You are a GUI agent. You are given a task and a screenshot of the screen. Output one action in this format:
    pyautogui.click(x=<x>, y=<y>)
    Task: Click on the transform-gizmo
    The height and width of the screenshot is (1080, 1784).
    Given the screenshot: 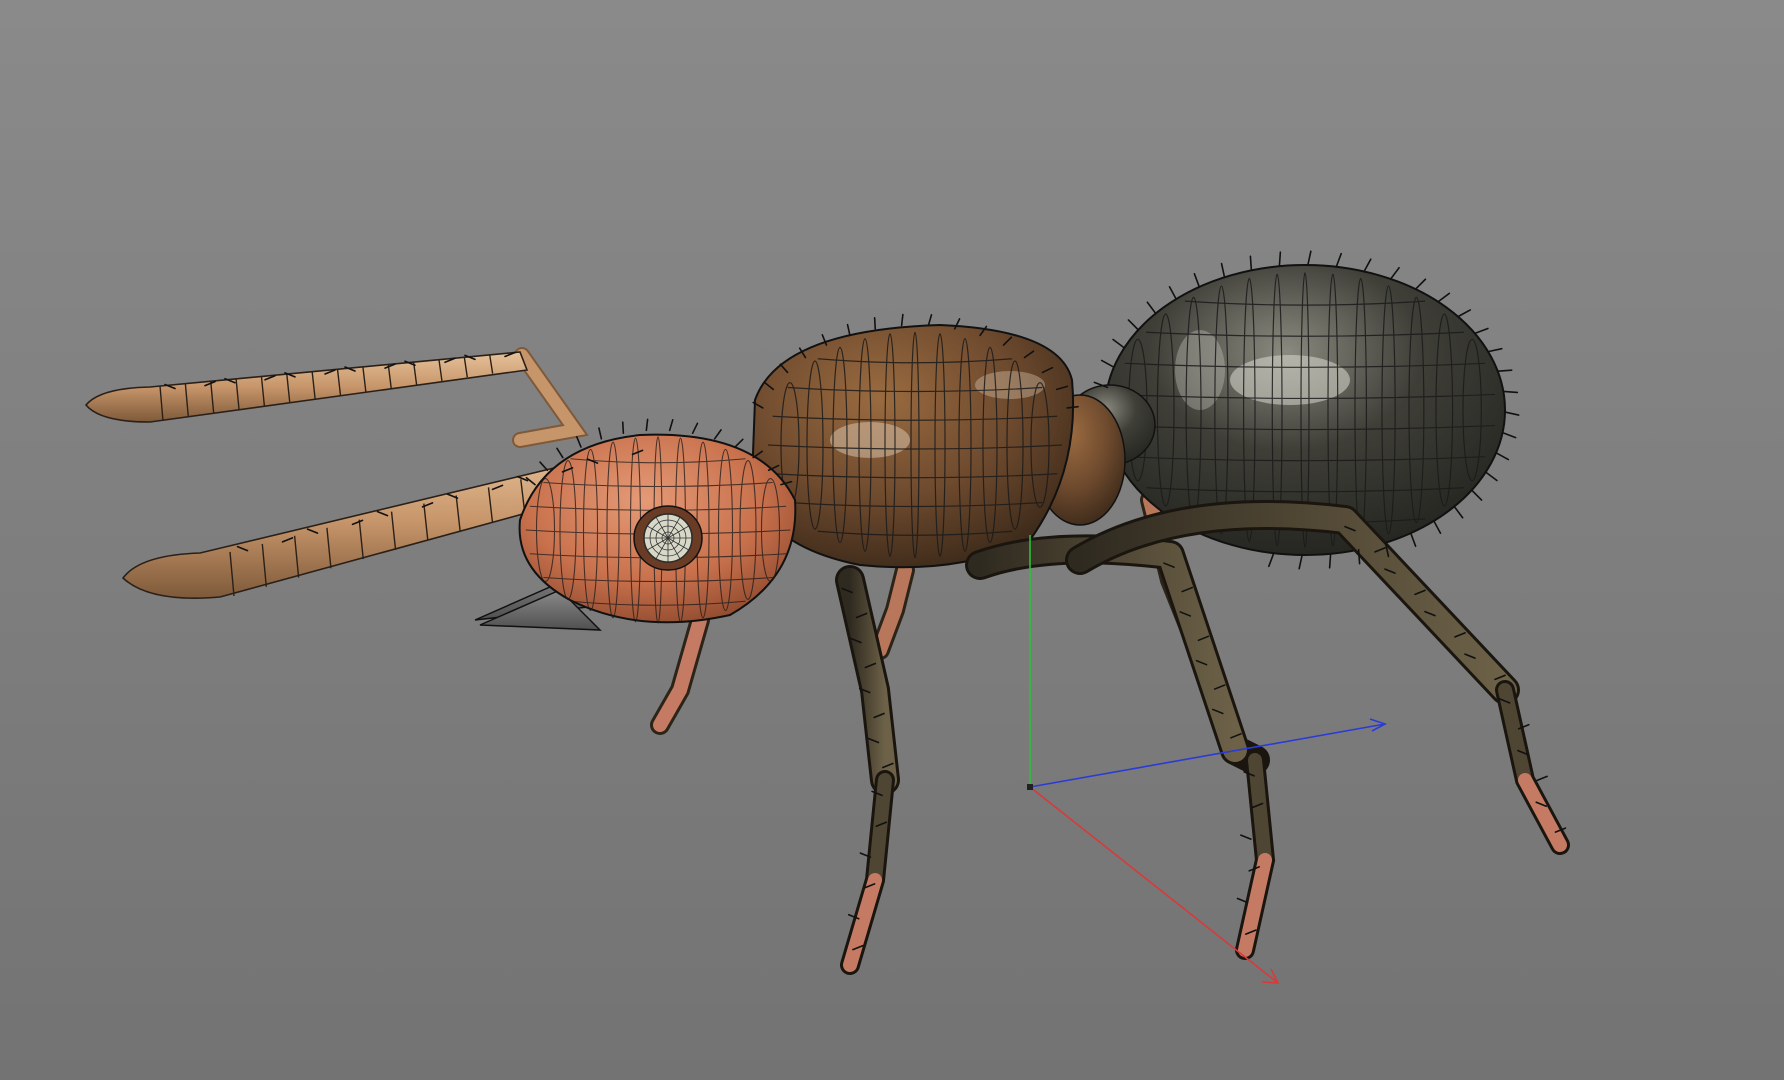 What is the action you would take?
    pyautogui.click(x=1207, y=759)
    